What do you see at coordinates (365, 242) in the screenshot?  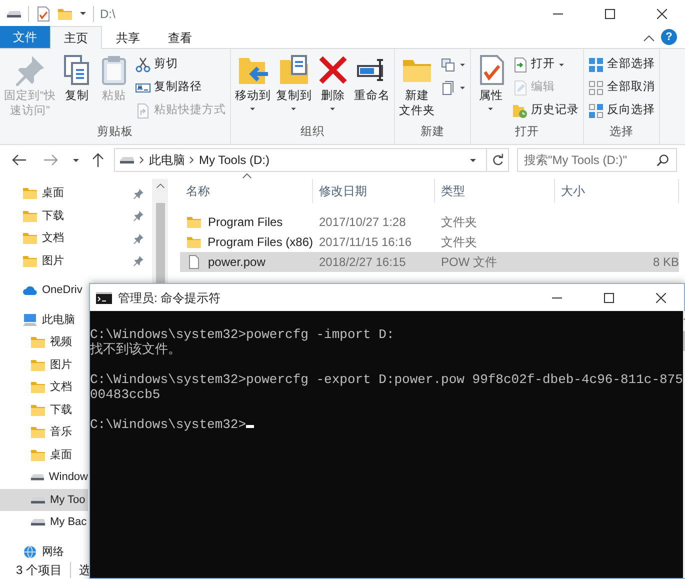 I see `date-cell-text: 2017/11/15 16:16` at bounding box center [365, 242].